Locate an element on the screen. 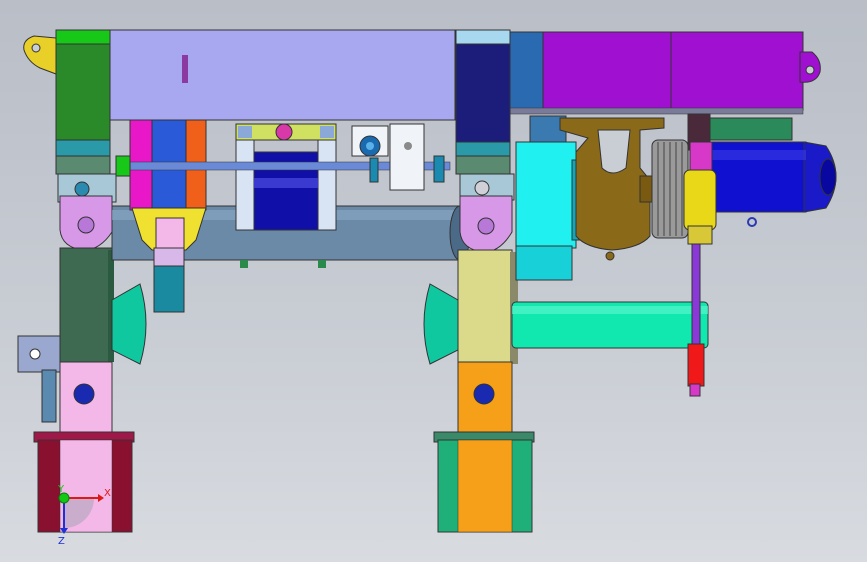 The height and width of the screenshot is (562, 867). left-bracket-pin is located at coordinates (35, 354).